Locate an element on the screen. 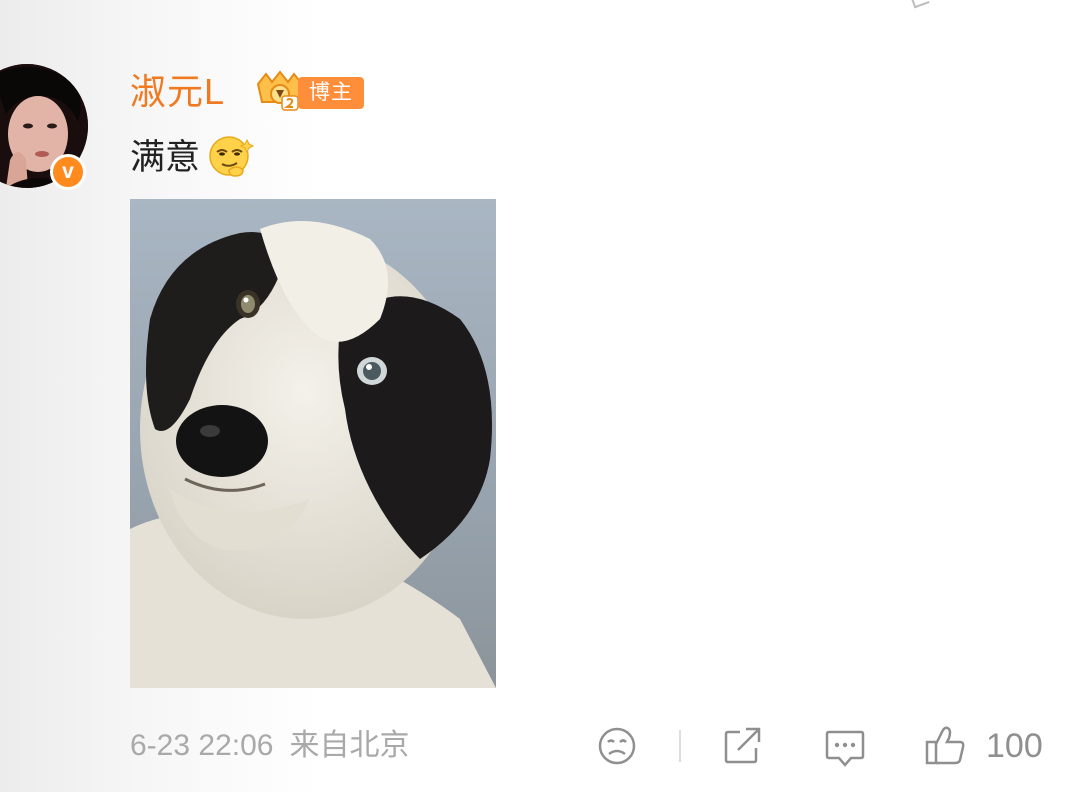 This screenshot has height=792, width=1090. like-count: 100 is located at coordinates (1014, 746).